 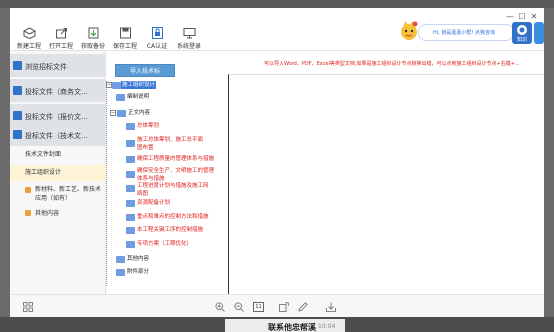 What do you see at coordinates (521, 40) in the screenshot?
I see `knowledge-label: 知识` at bounding box center [521, 40].